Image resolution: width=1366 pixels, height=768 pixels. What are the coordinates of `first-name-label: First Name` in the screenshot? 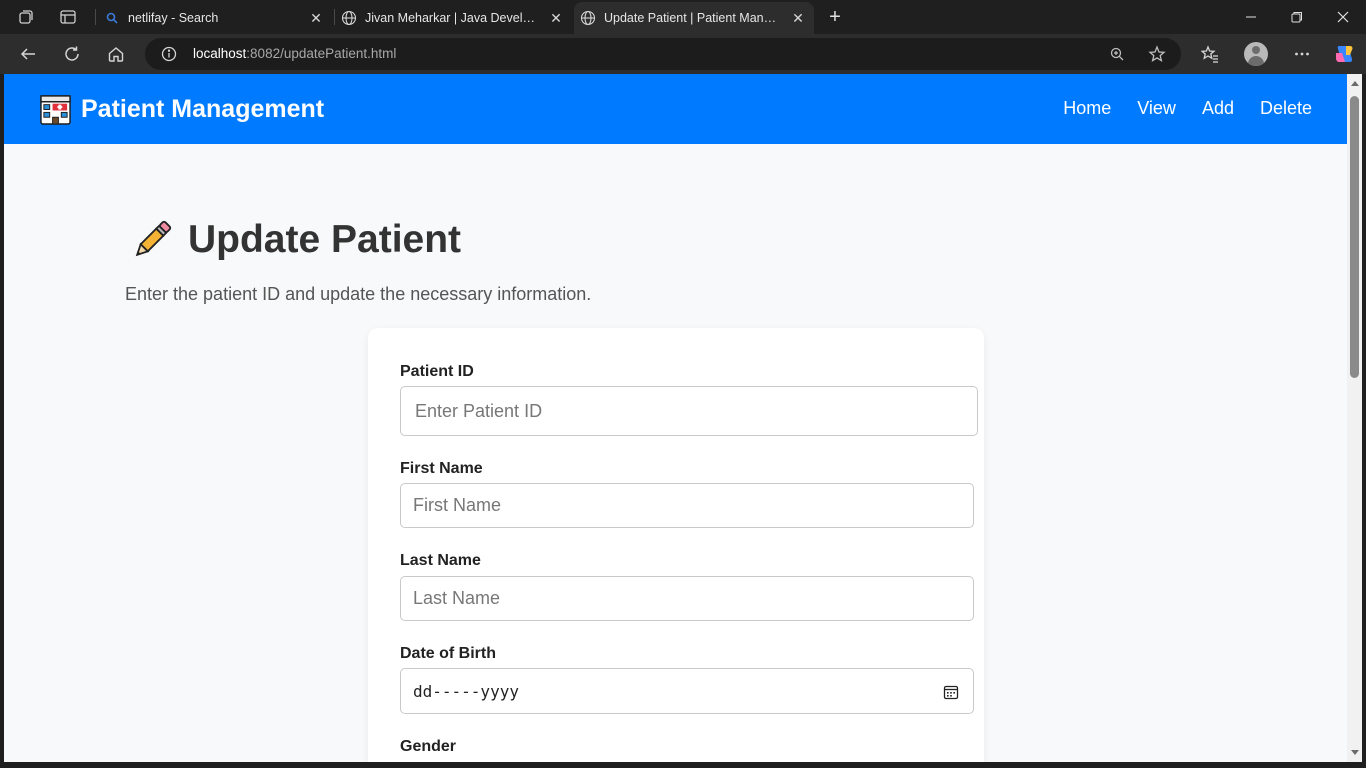 It's located at (441, 468).